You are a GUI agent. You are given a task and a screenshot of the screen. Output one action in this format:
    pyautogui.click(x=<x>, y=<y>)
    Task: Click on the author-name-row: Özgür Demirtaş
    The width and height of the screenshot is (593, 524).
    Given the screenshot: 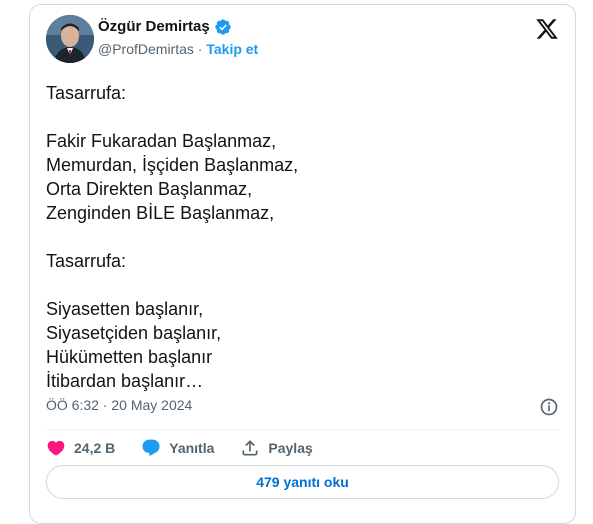 What is the action you would take?
    pyautogui.click(x=178, y=27)
    